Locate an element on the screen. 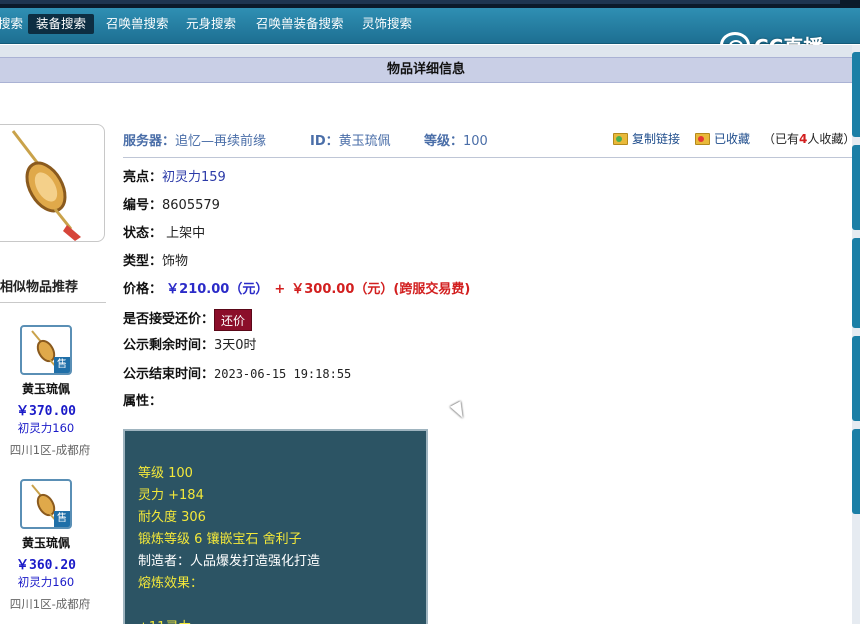 This screenshot has height=624, width=860. top-strip is located at coordinates (430, 4).